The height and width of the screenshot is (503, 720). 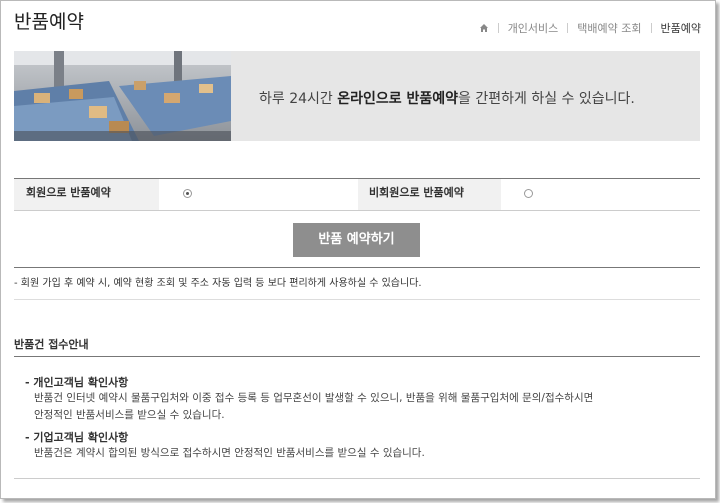 What do you see at coordinates (129, 415) in the screenshot?
I see `personal-guide-line-2: 안정적인 반품서비스를 받으실 수 있습니다.` at bounding box center [129, 415].